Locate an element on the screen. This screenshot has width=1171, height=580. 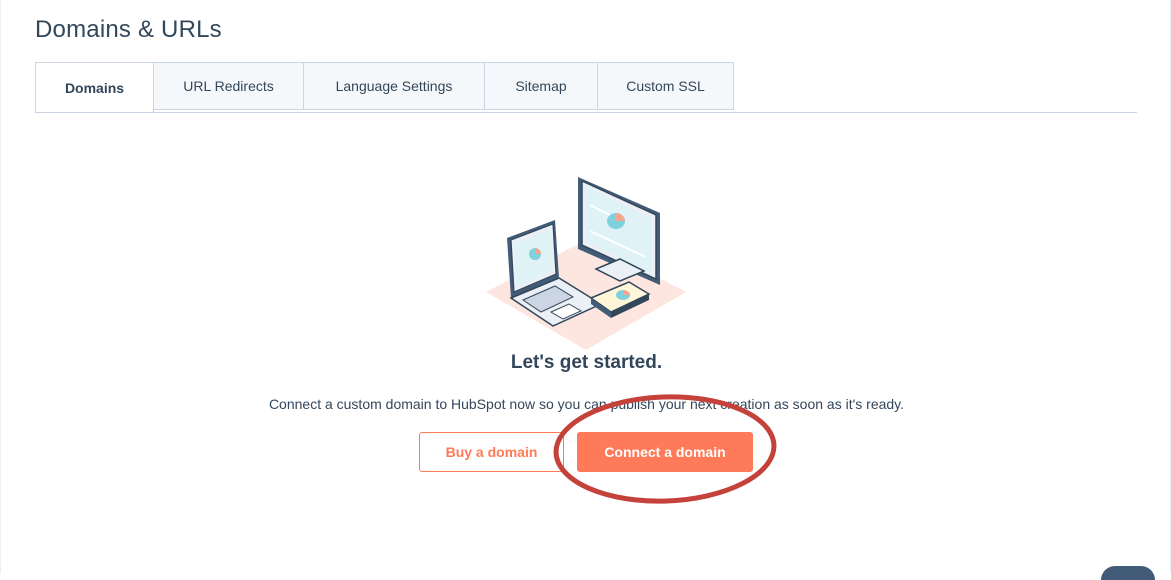
tab-sitemap: Sitemap is located at coordinates (541, 86).